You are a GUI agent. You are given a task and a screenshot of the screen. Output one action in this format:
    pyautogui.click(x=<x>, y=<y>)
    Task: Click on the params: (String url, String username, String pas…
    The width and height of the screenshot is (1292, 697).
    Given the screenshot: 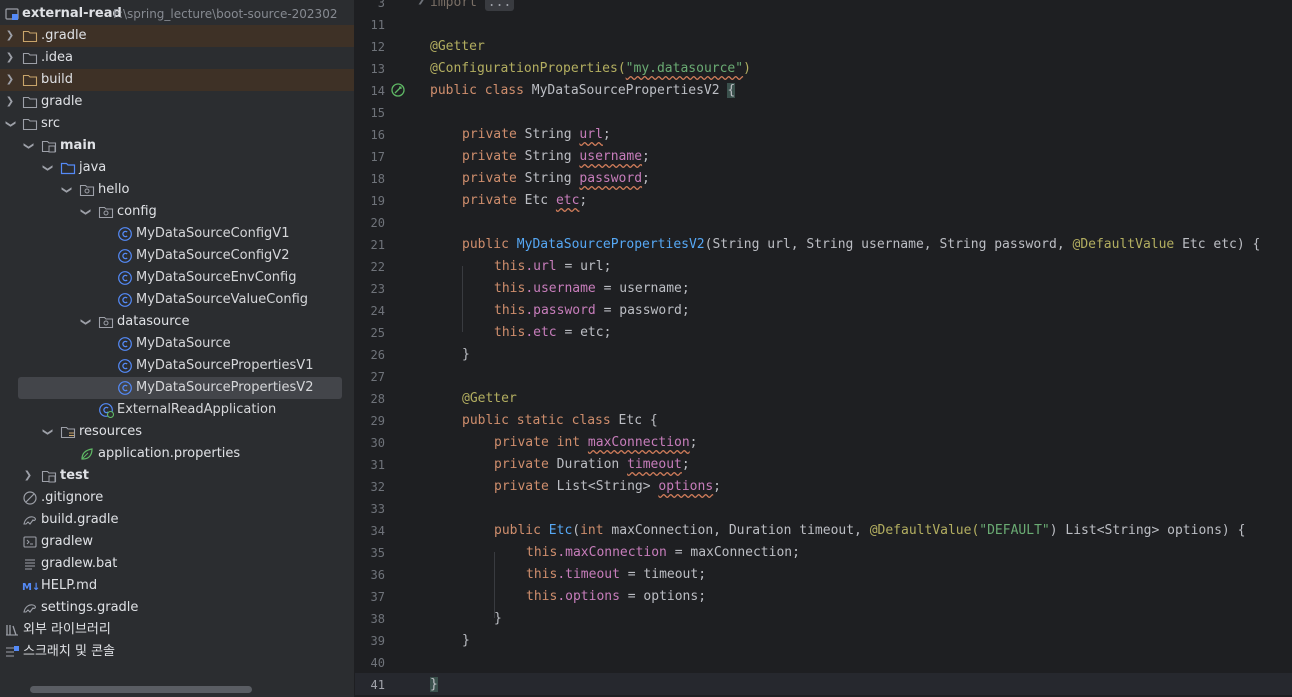 What is the action you would take?
    pyautogui.click(x=888, y=244)
    